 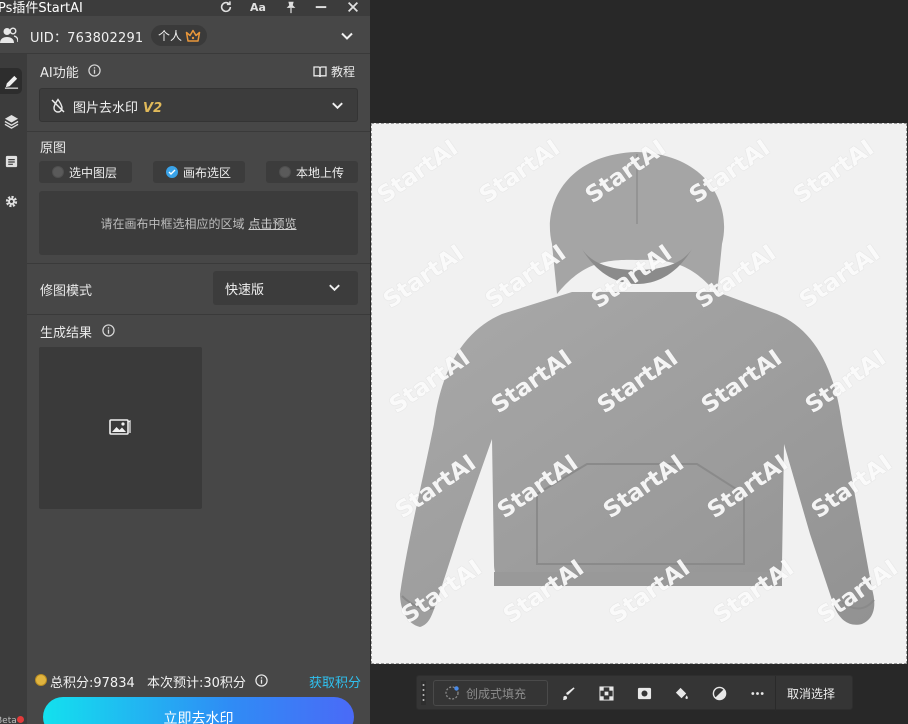 I want to click on contrast-icon, so click(x=719, y=693).